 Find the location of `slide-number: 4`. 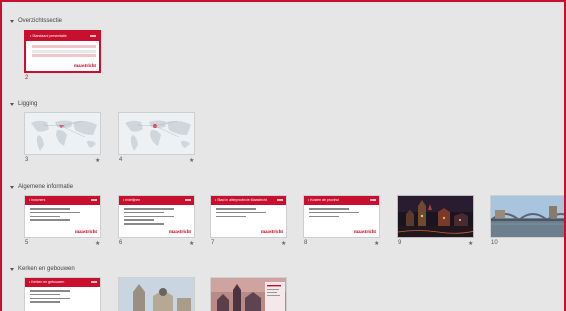

slide-number: 4 is located at coordinates (121, 160).